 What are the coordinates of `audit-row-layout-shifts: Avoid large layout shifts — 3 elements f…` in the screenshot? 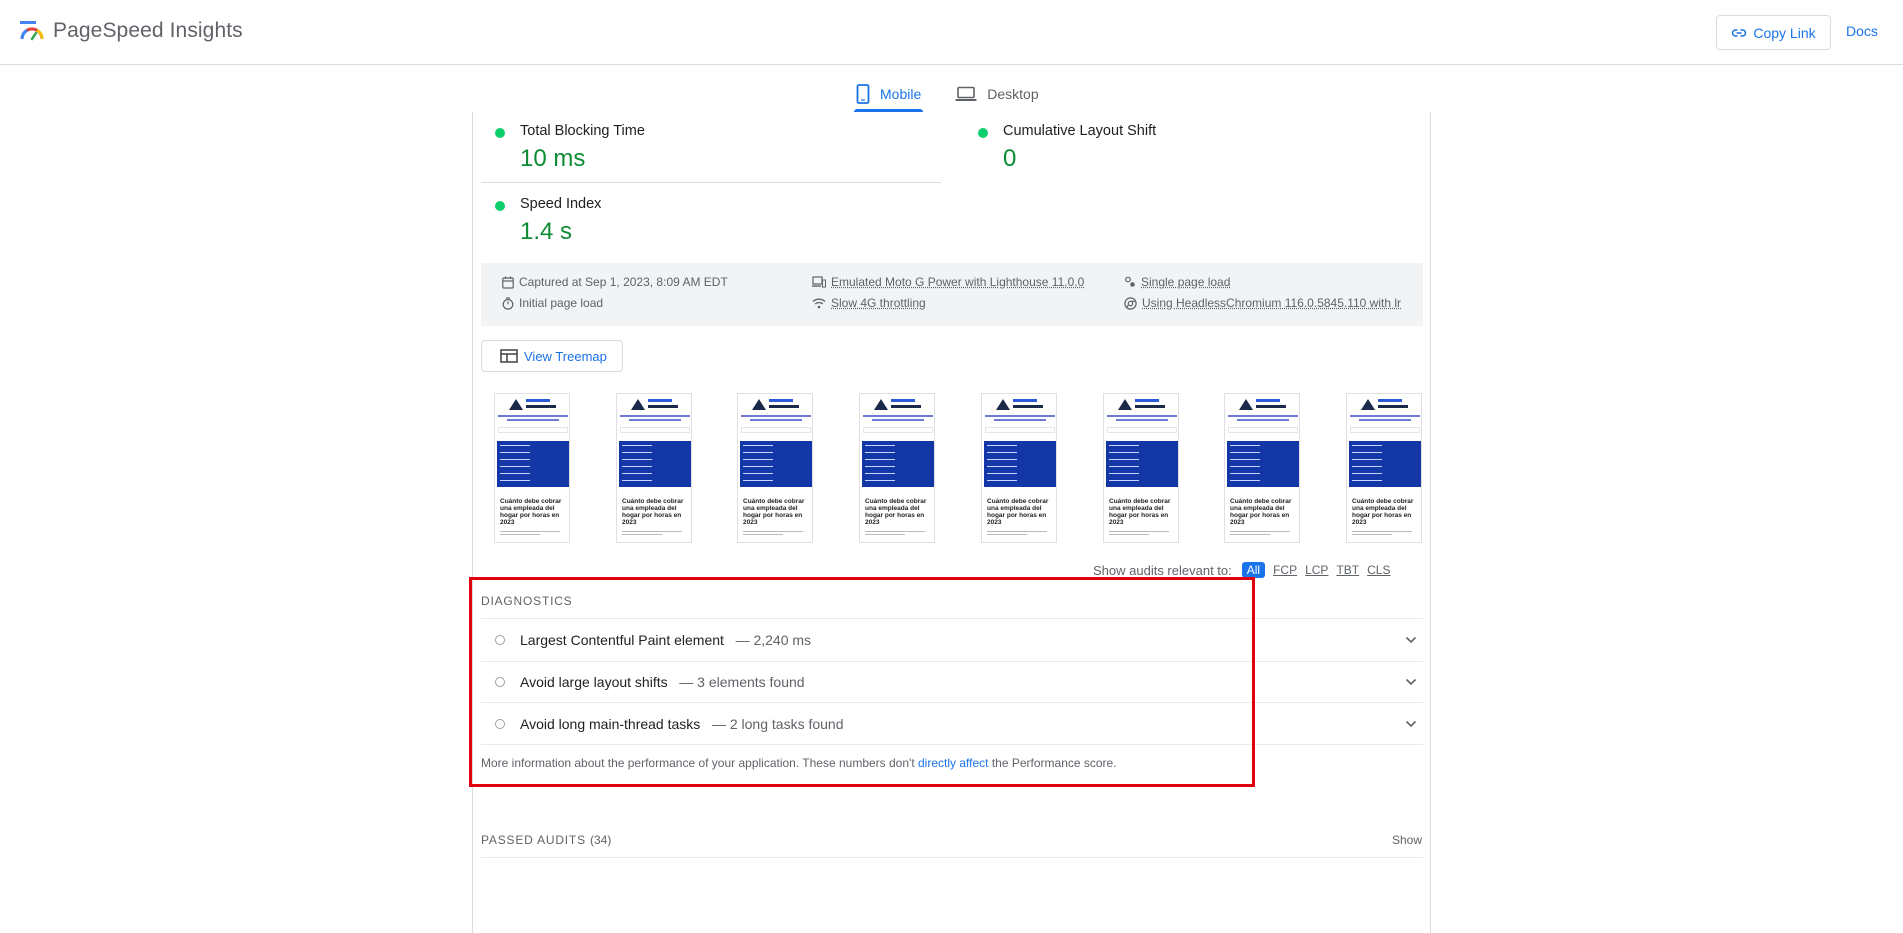 It's located at (952, 682).